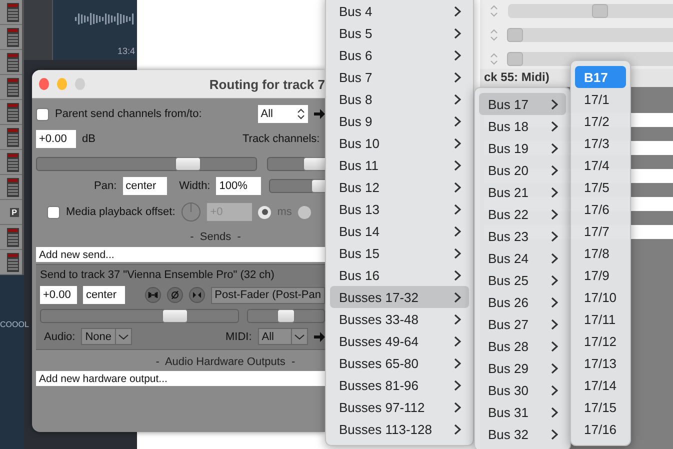 The image size is (673, 449). Describe the element at coordinates (106, 336) in the screenshot. I see `audio-dropdown: None` at that location.